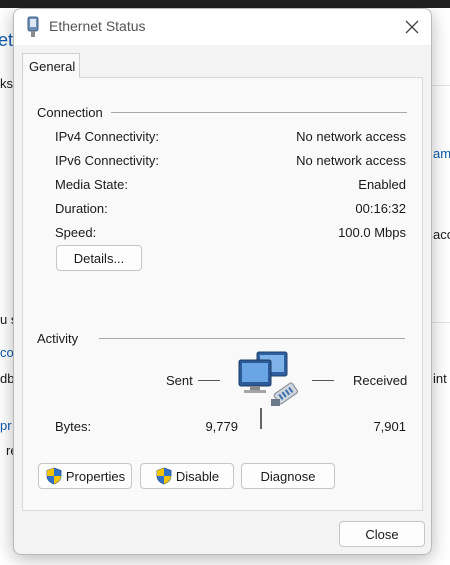  What do you see at coordinates (221, 426) in the screenshot?
I see `bytes-sent-value: 9,779` at bounding box center [221, 426].